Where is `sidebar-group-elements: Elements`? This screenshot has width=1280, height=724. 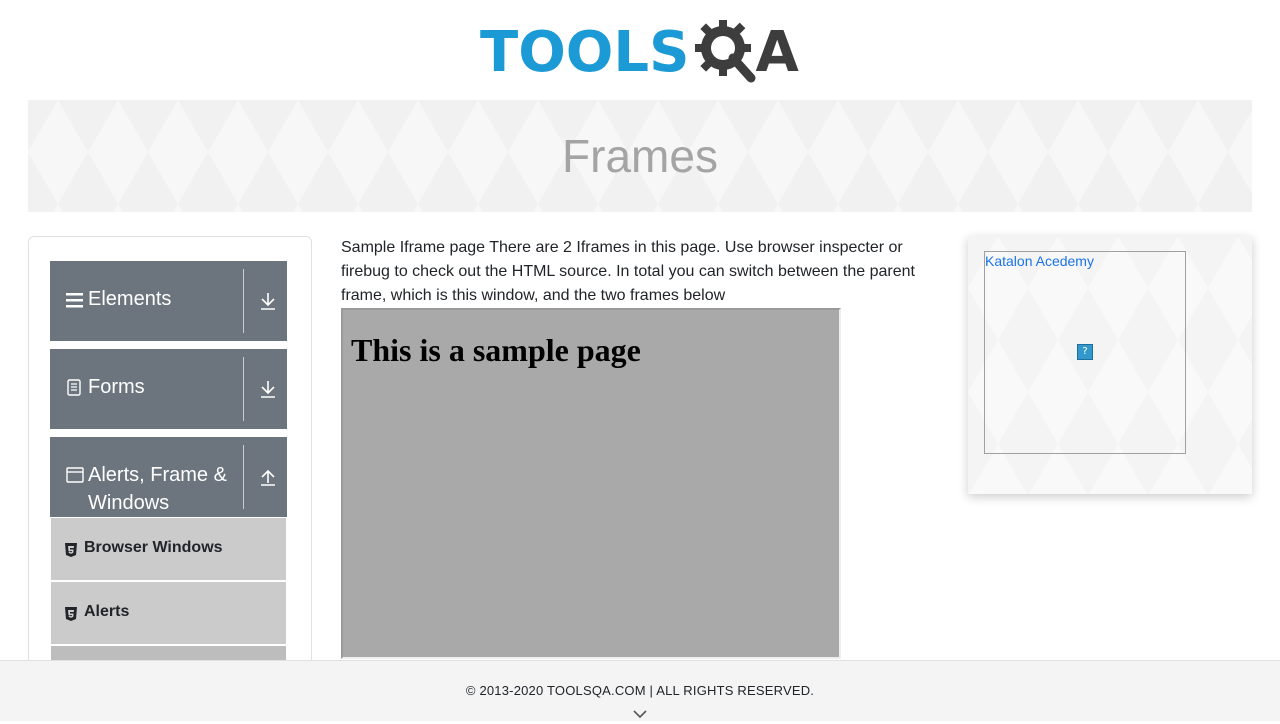
sidebar-group-elements: Elements is located at coordinates (168, 301).